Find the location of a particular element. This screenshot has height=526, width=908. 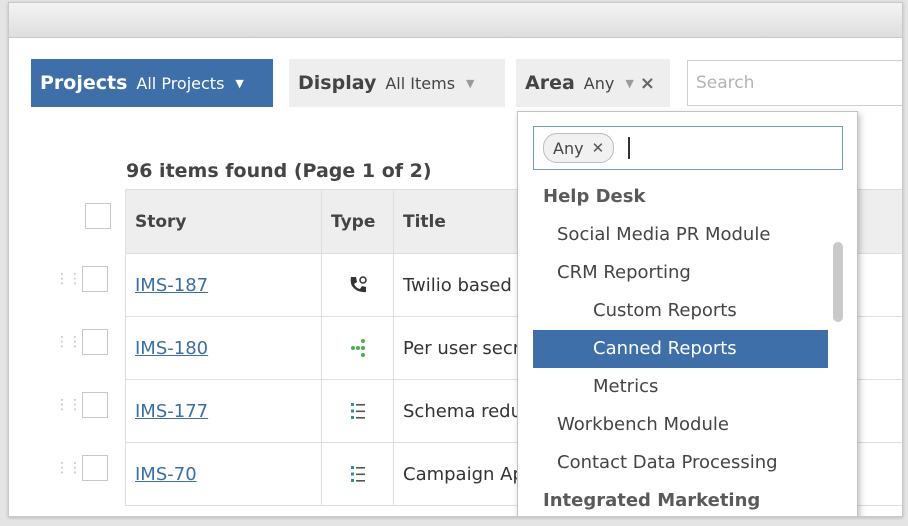

remove-chip-icon: ✕ is located at coordinates (598, 148).